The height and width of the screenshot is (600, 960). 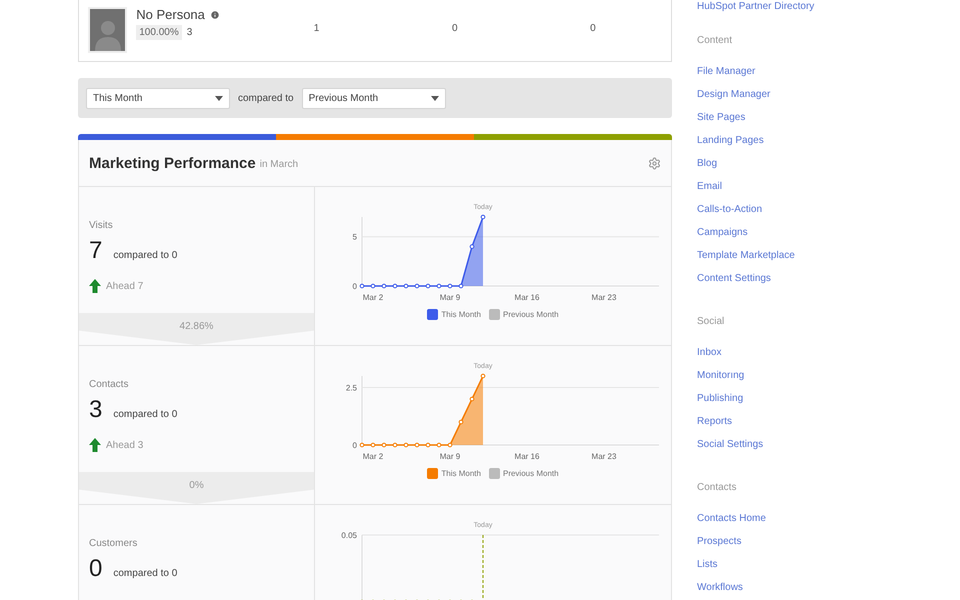 I want to click on card-title: Marketing Performance, so click(x=172, y=163).